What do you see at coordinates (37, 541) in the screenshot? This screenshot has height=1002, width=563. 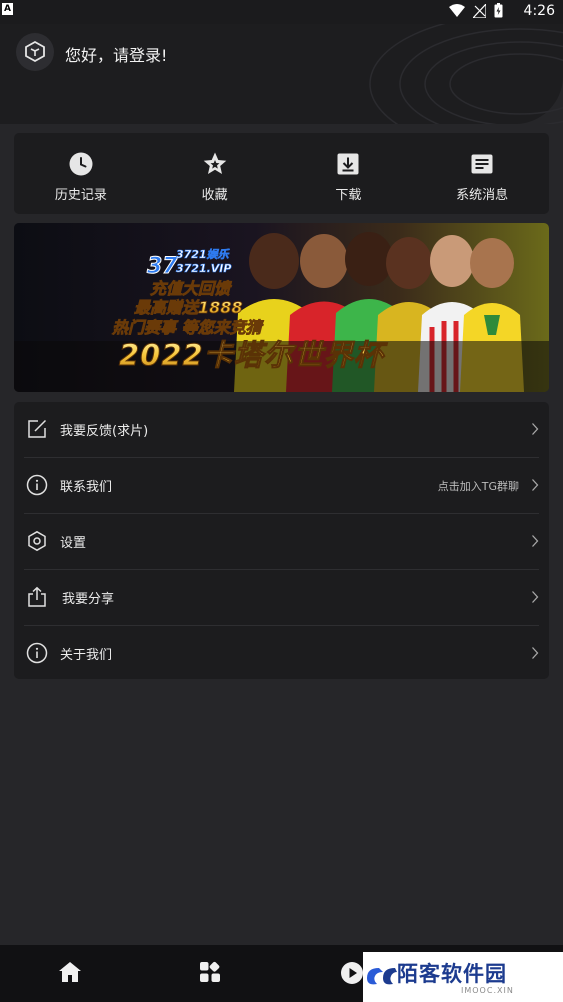 I see `settings-icon` at bounding box center [37, 541].